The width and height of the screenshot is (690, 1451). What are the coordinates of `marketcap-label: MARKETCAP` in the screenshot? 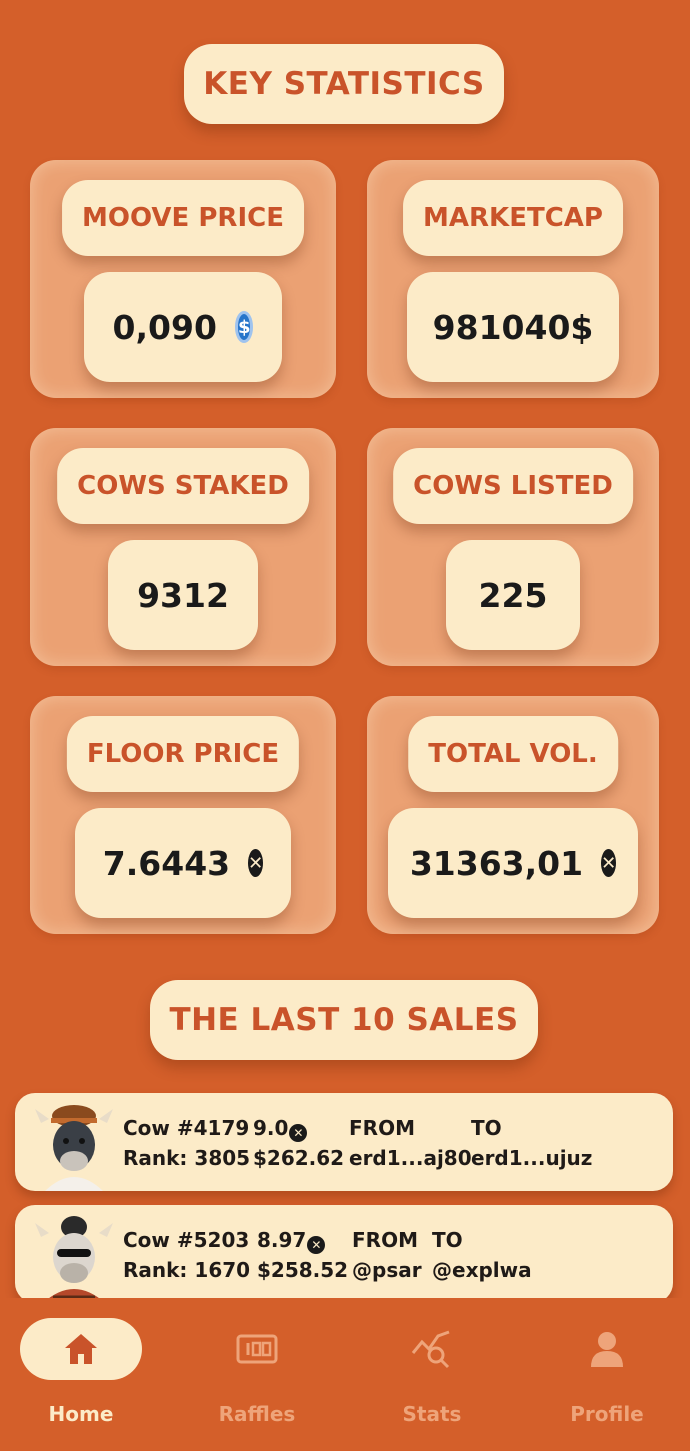 It's located at (513, 218).